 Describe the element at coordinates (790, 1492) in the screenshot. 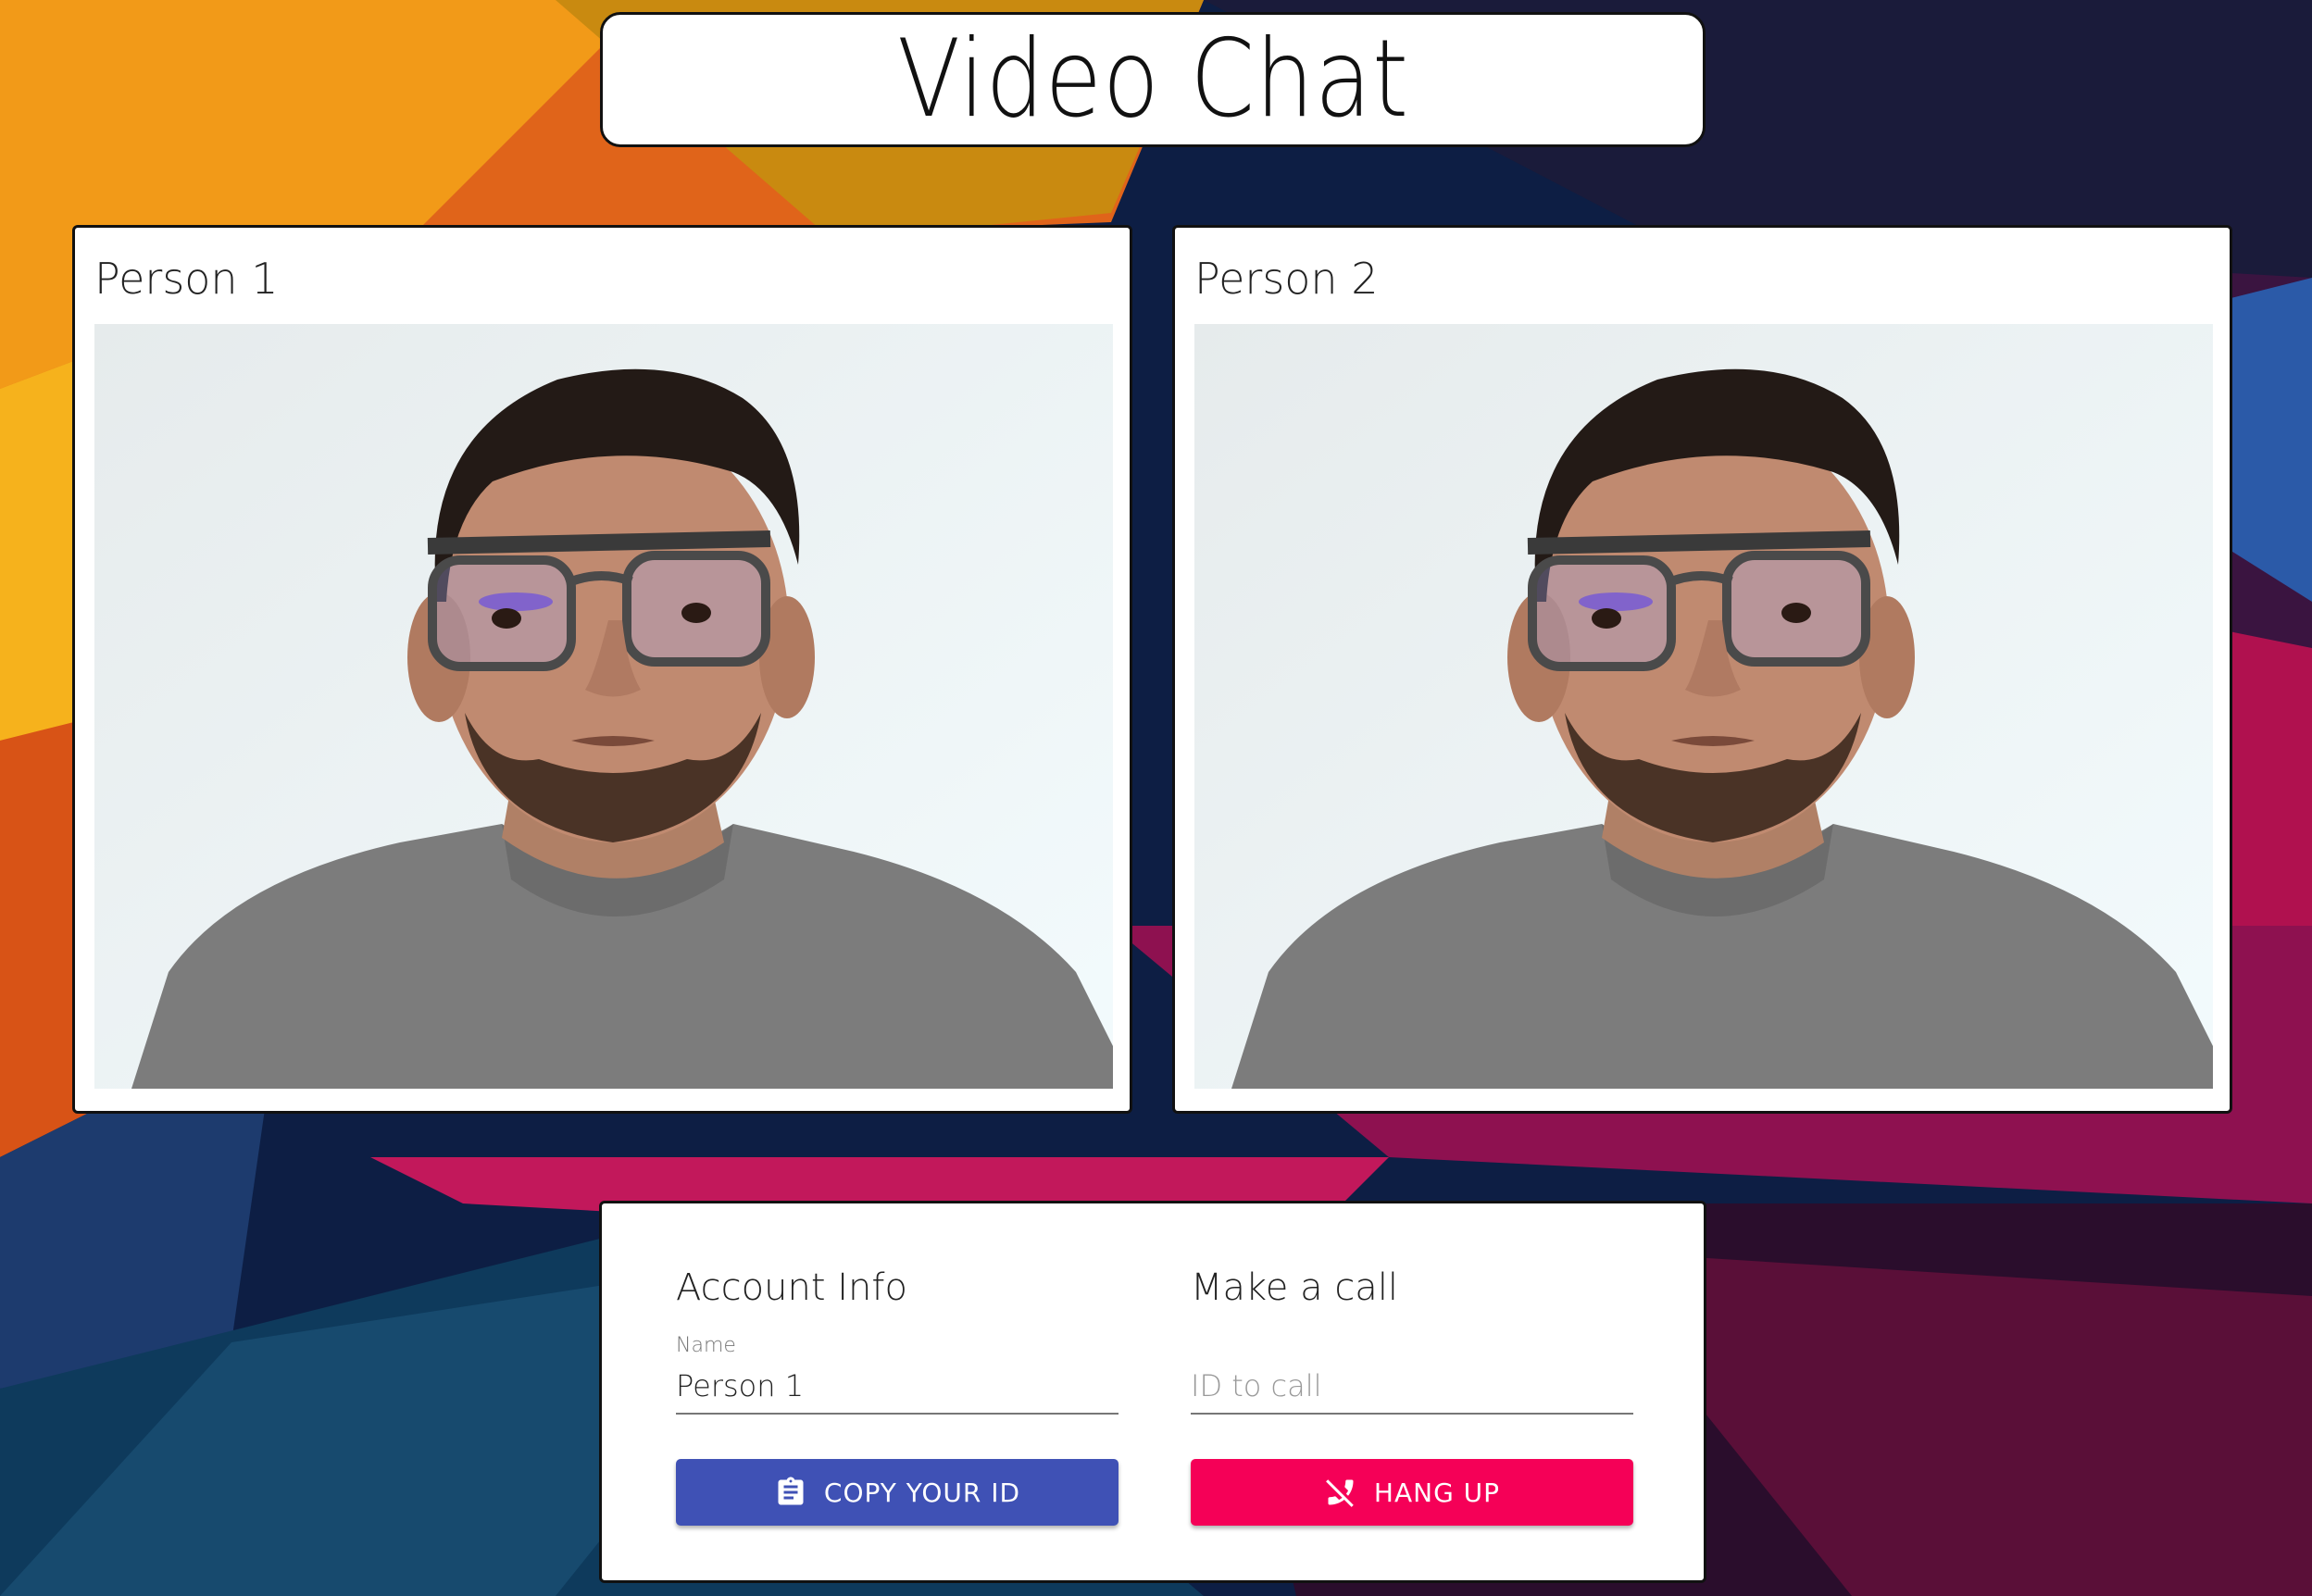

I see `clipboard-icon` at that location.